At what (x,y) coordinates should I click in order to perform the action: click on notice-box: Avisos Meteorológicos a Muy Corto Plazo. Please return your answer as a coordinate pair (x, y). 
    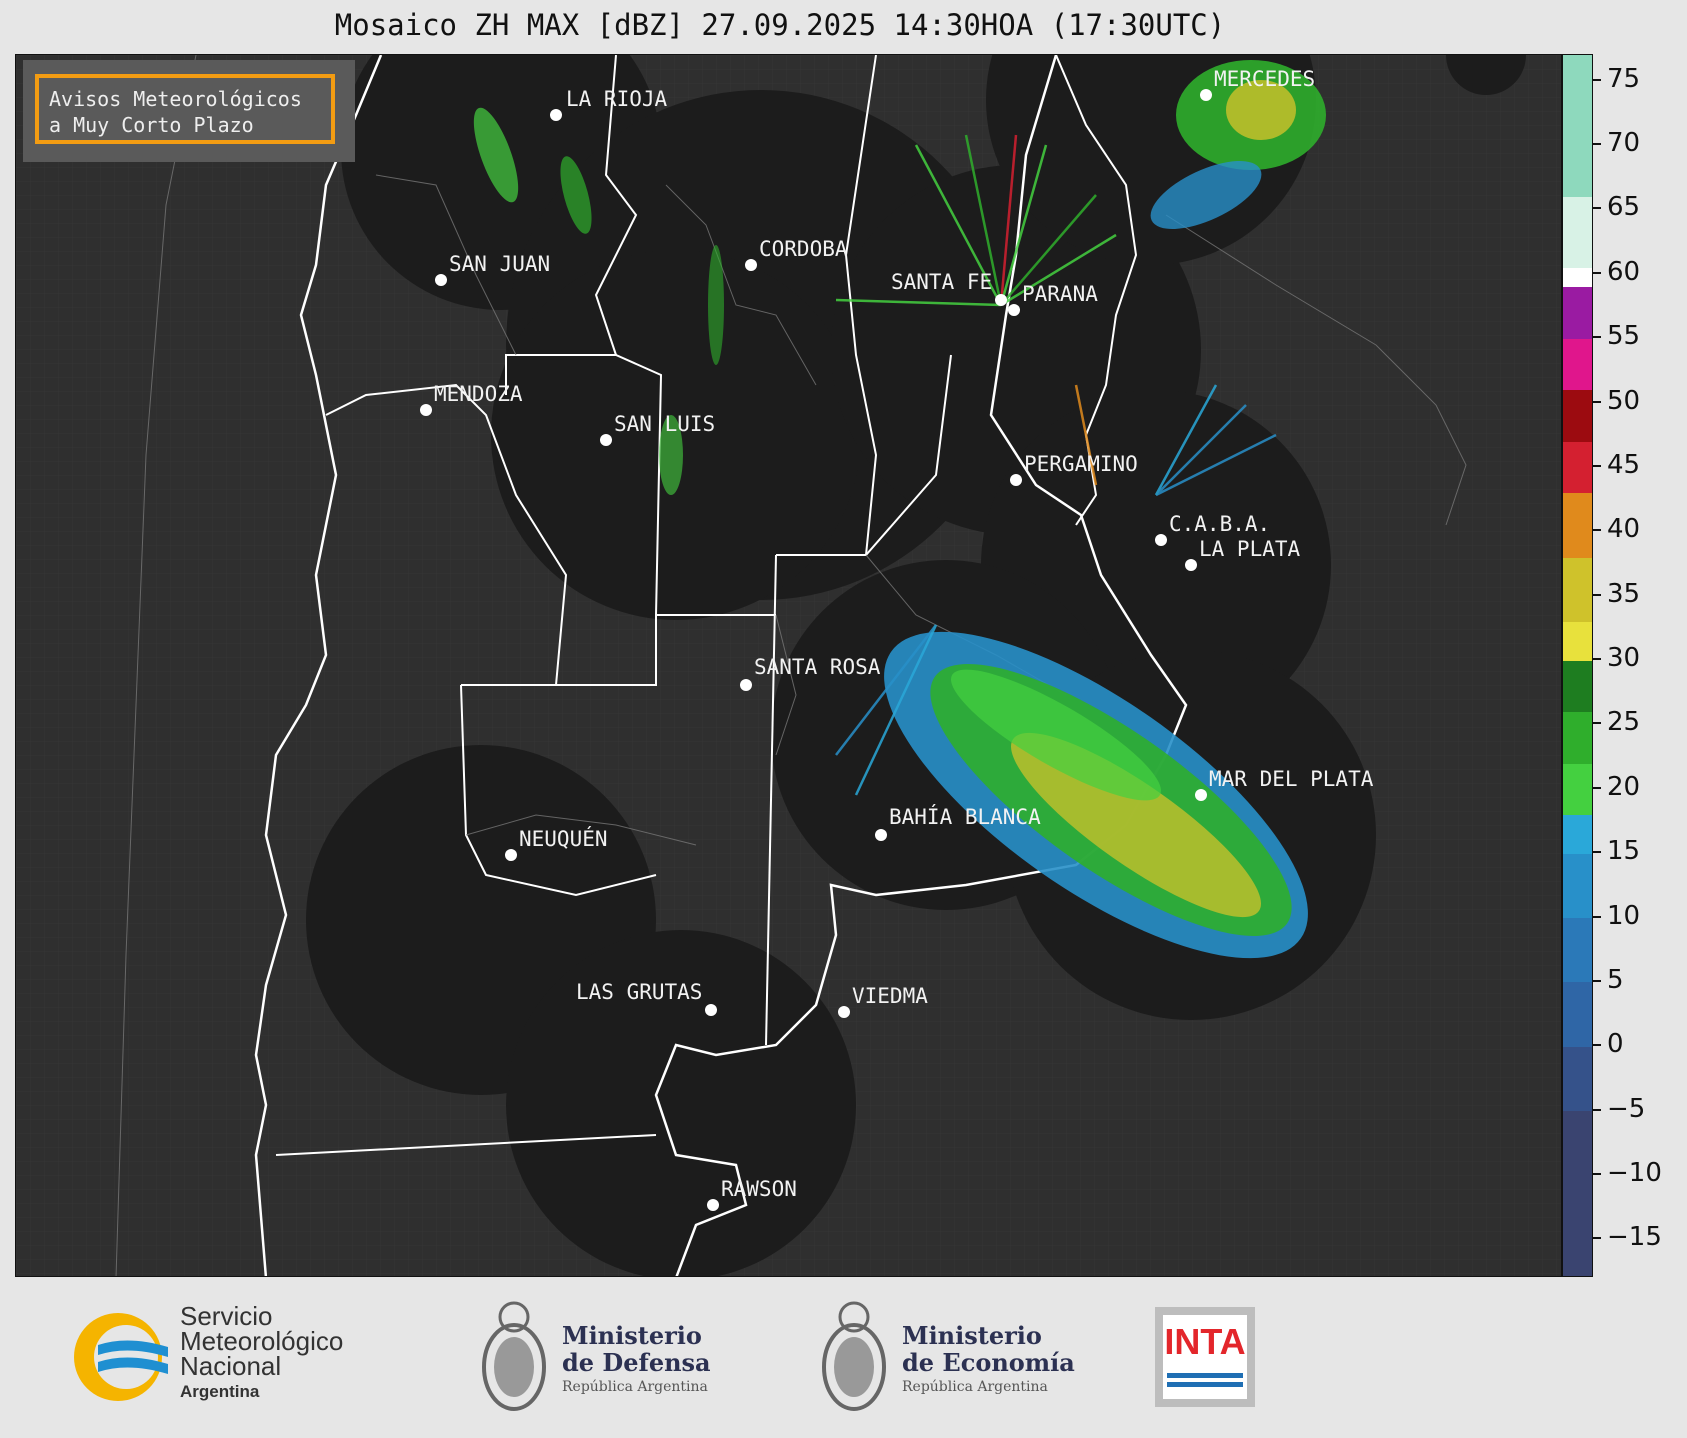
    Looking at the image, I should click on (185, 109).